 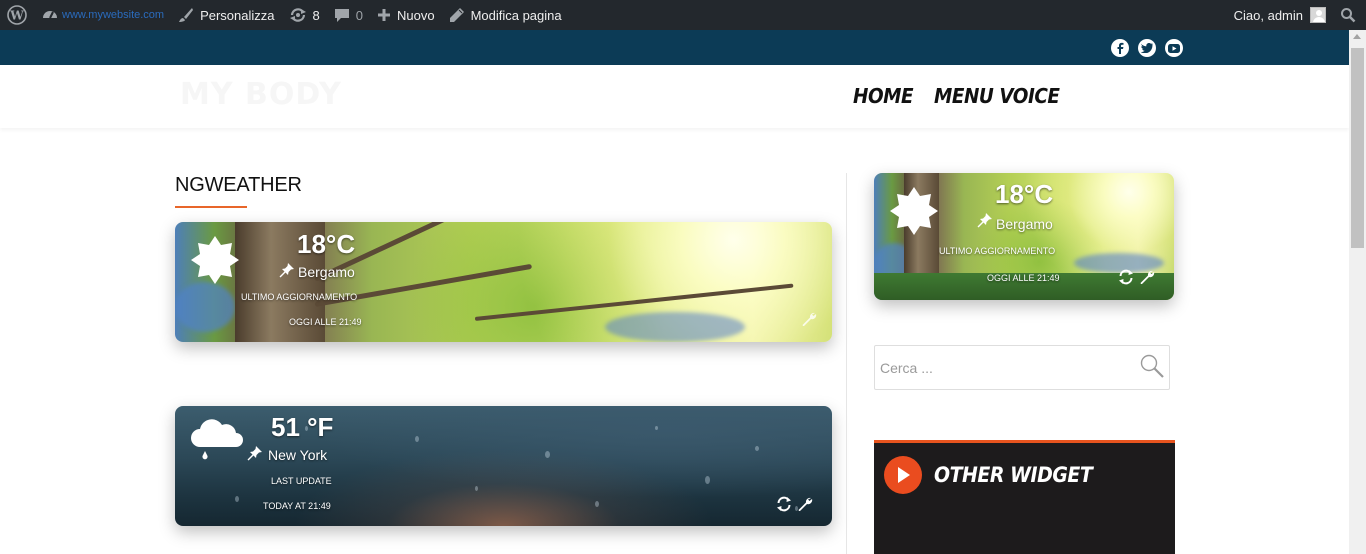 What do you see at coordinates (237, 15) in the screenshot?
I see `customize-label: Personalizza` at bounding box center [237, 15].